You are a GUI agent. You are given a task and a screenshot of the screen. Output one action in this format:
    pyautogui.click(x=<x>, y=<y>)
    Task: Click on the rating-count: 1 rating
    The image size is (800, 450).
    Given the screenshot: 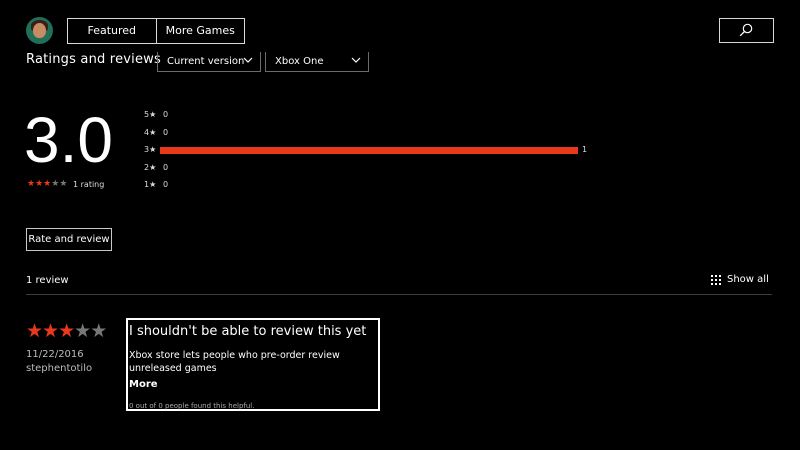 What is the action you would take?
    pyautogui.click(x=89, y=184)
    